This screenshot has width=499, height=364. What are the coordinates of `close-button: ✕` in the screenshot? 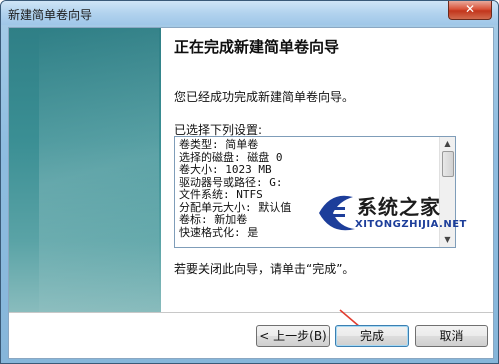 It's located at (470, 10).